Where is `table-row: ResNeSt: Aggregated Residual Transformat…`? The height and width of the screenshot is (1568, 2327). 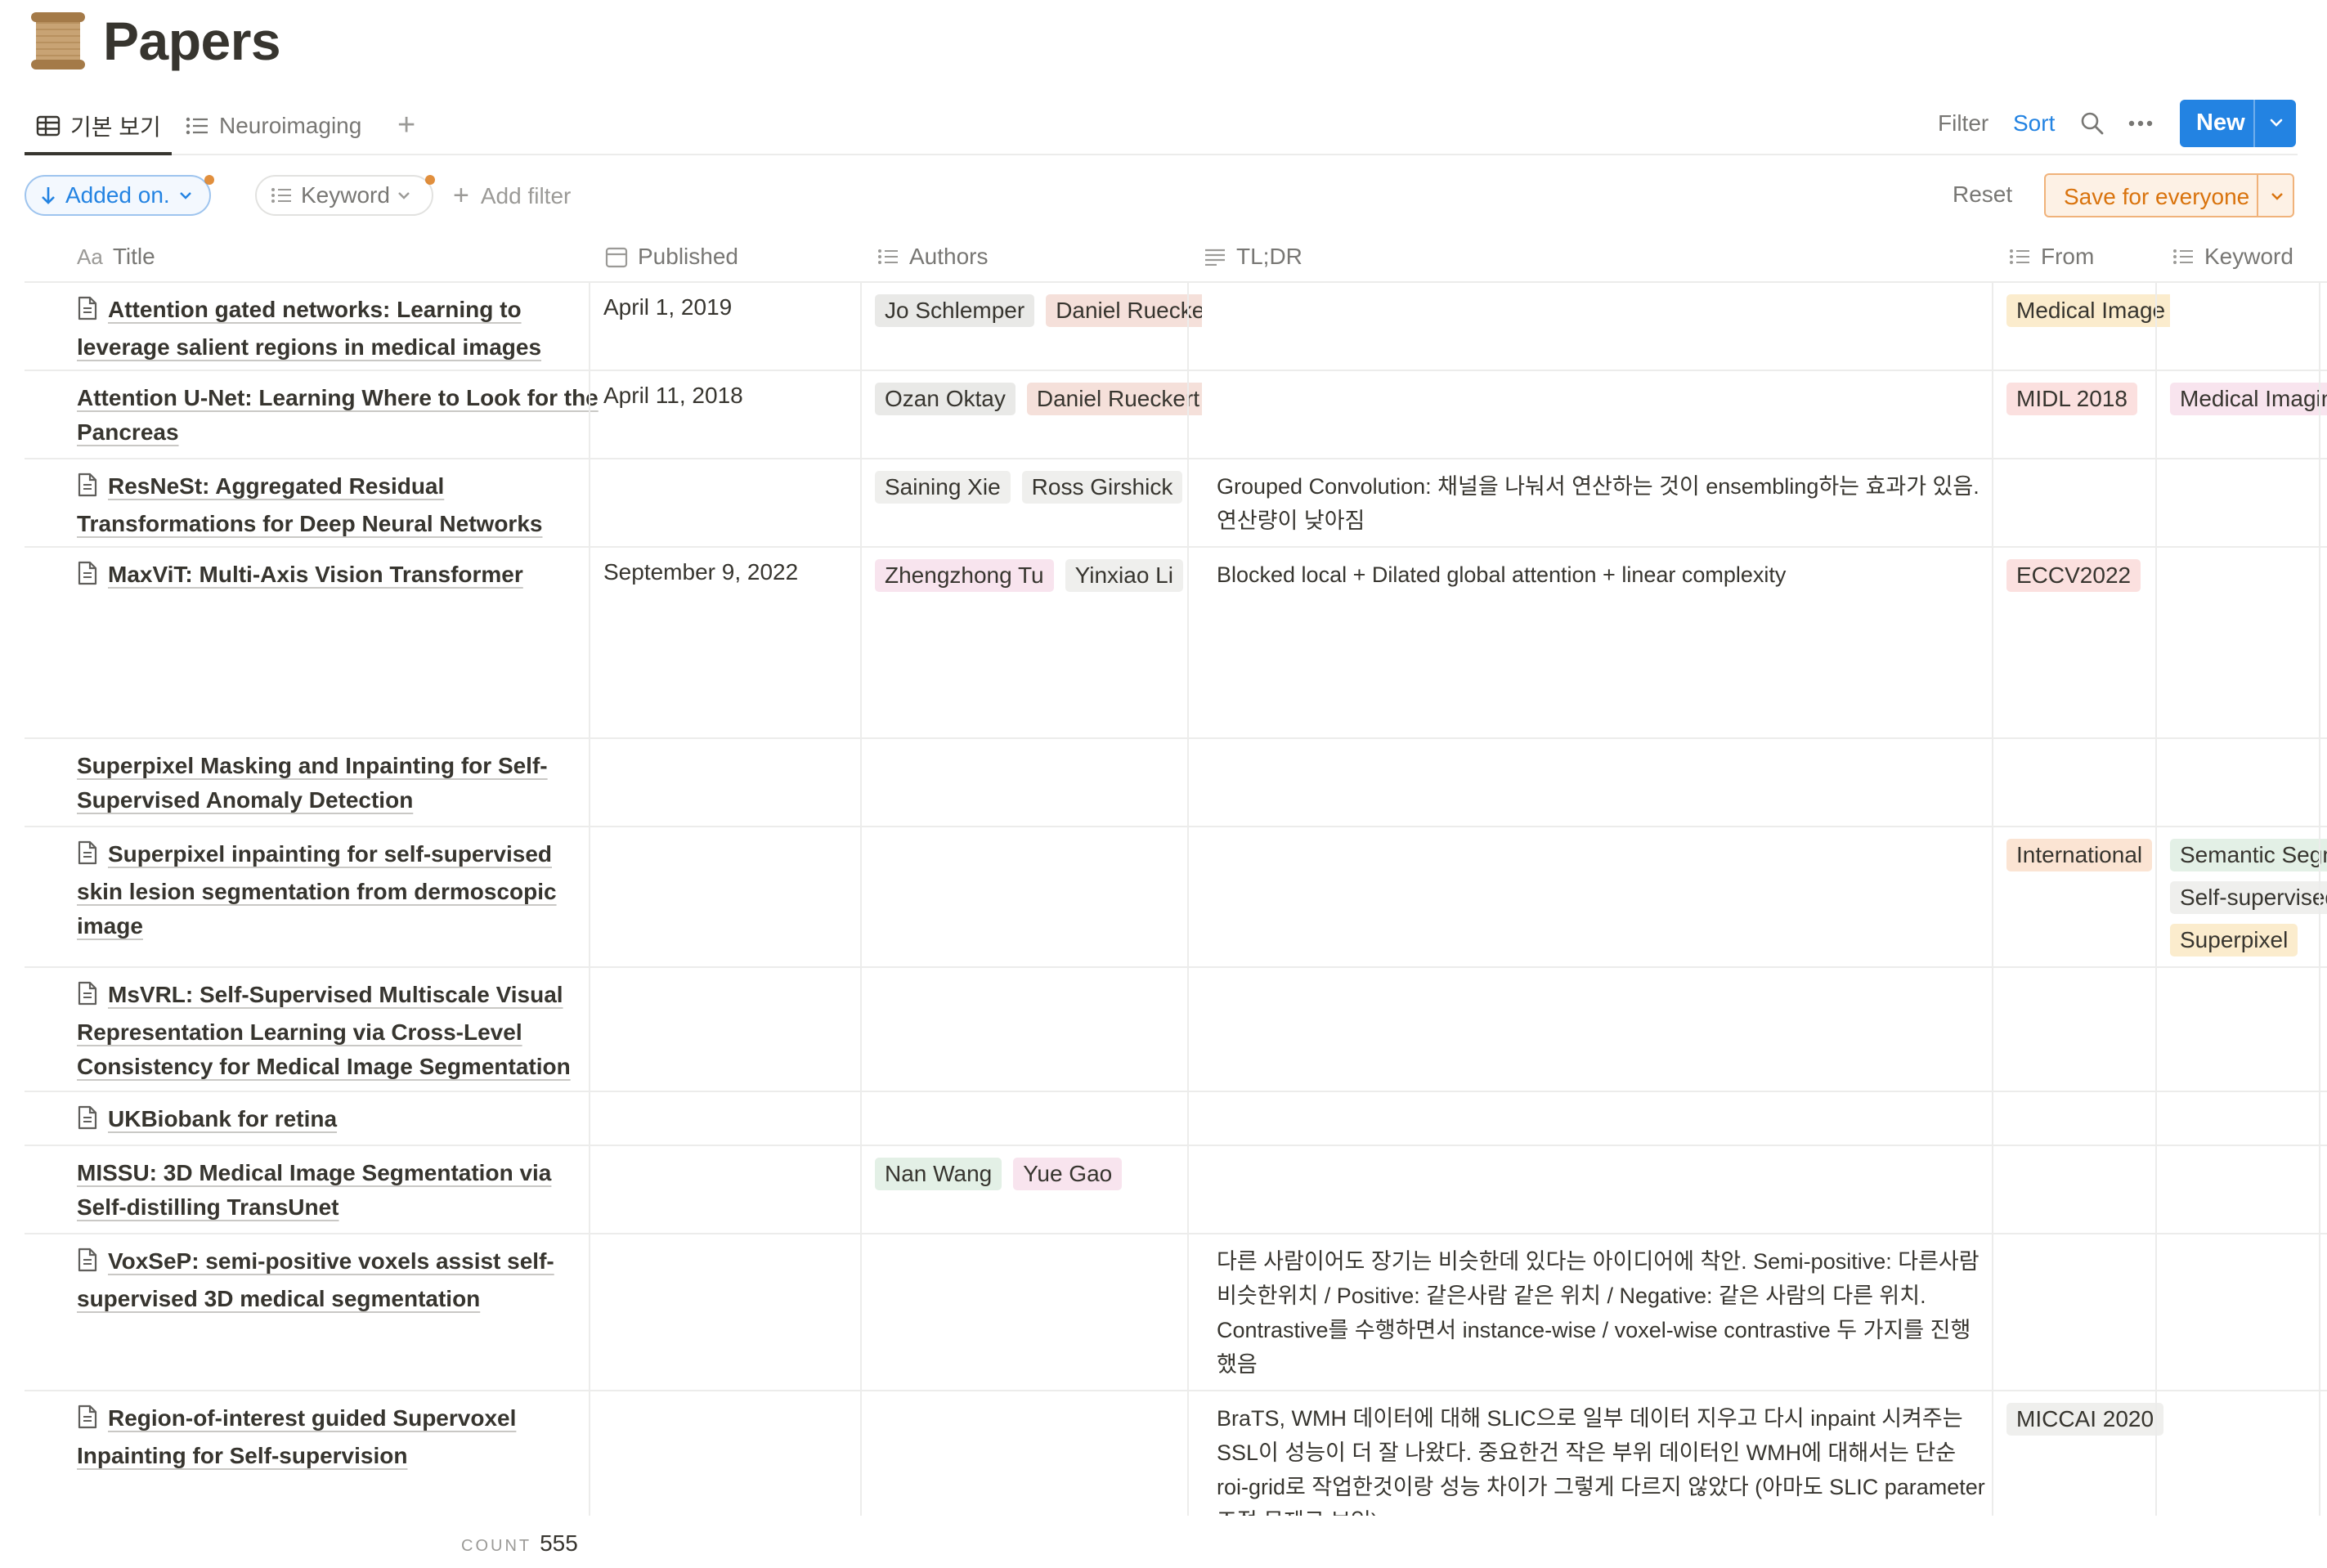 table-row: ResNeSt: Aggregated Residual Transformat… is located at coordinates (1176, 503).